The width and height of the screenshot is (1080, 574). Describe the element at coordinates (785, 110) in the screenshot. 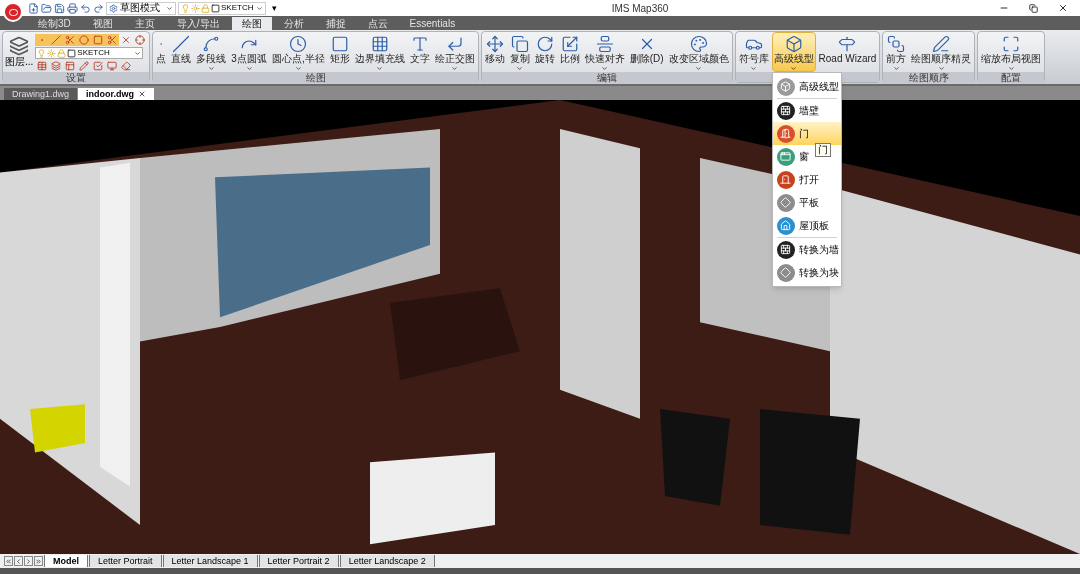

I see `brick-wall-icon` at that location.